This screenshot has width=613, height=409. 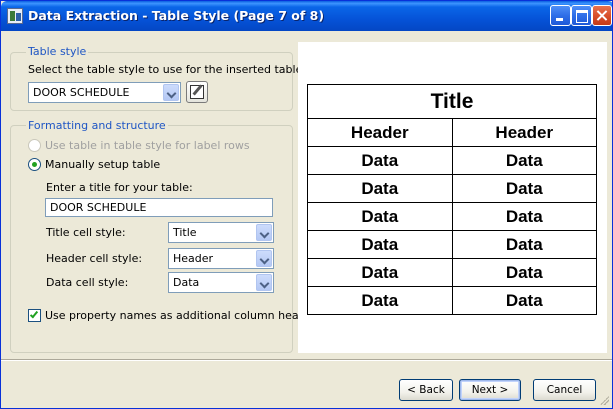 I want to click on checkmark-icon, so click(x=34, y=314).